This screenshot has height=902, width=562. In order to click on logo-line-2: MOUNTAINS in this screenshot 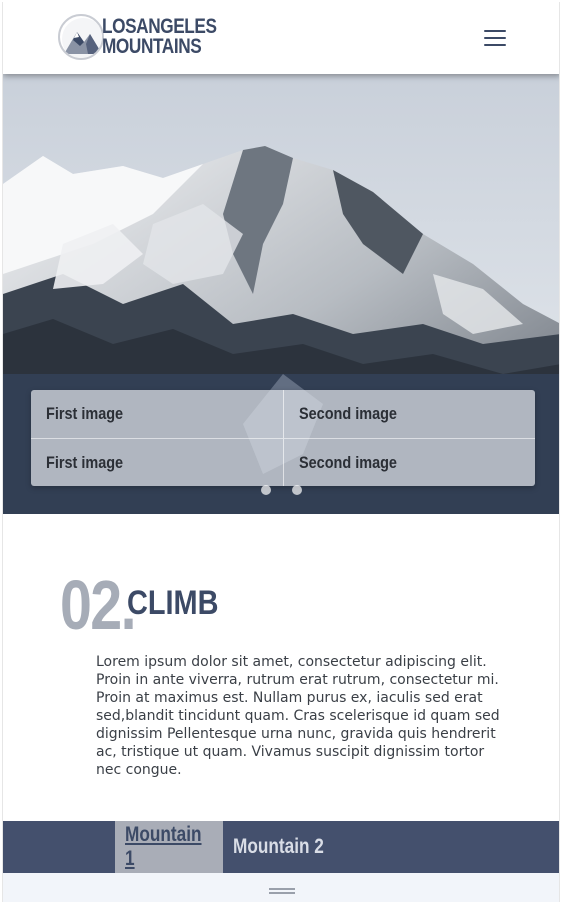, I will do `click(152, 46)`.